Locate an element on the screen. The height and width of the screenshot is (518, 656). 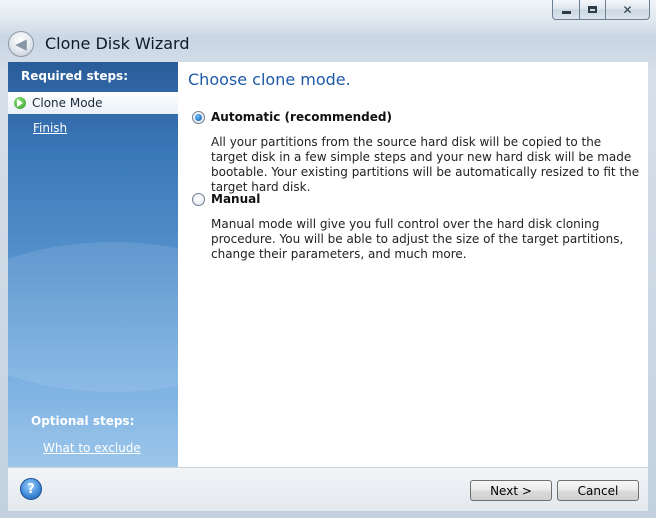
next-button: Next > is located at coordinates (511, 490).